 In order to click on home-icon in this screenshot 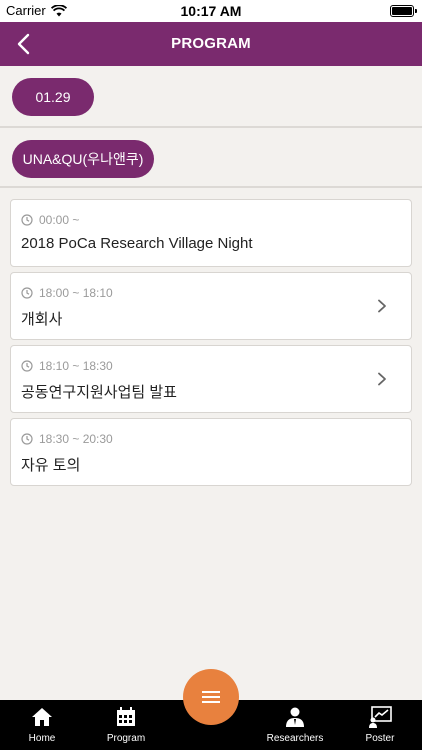, I will do `click(42, 717)`.